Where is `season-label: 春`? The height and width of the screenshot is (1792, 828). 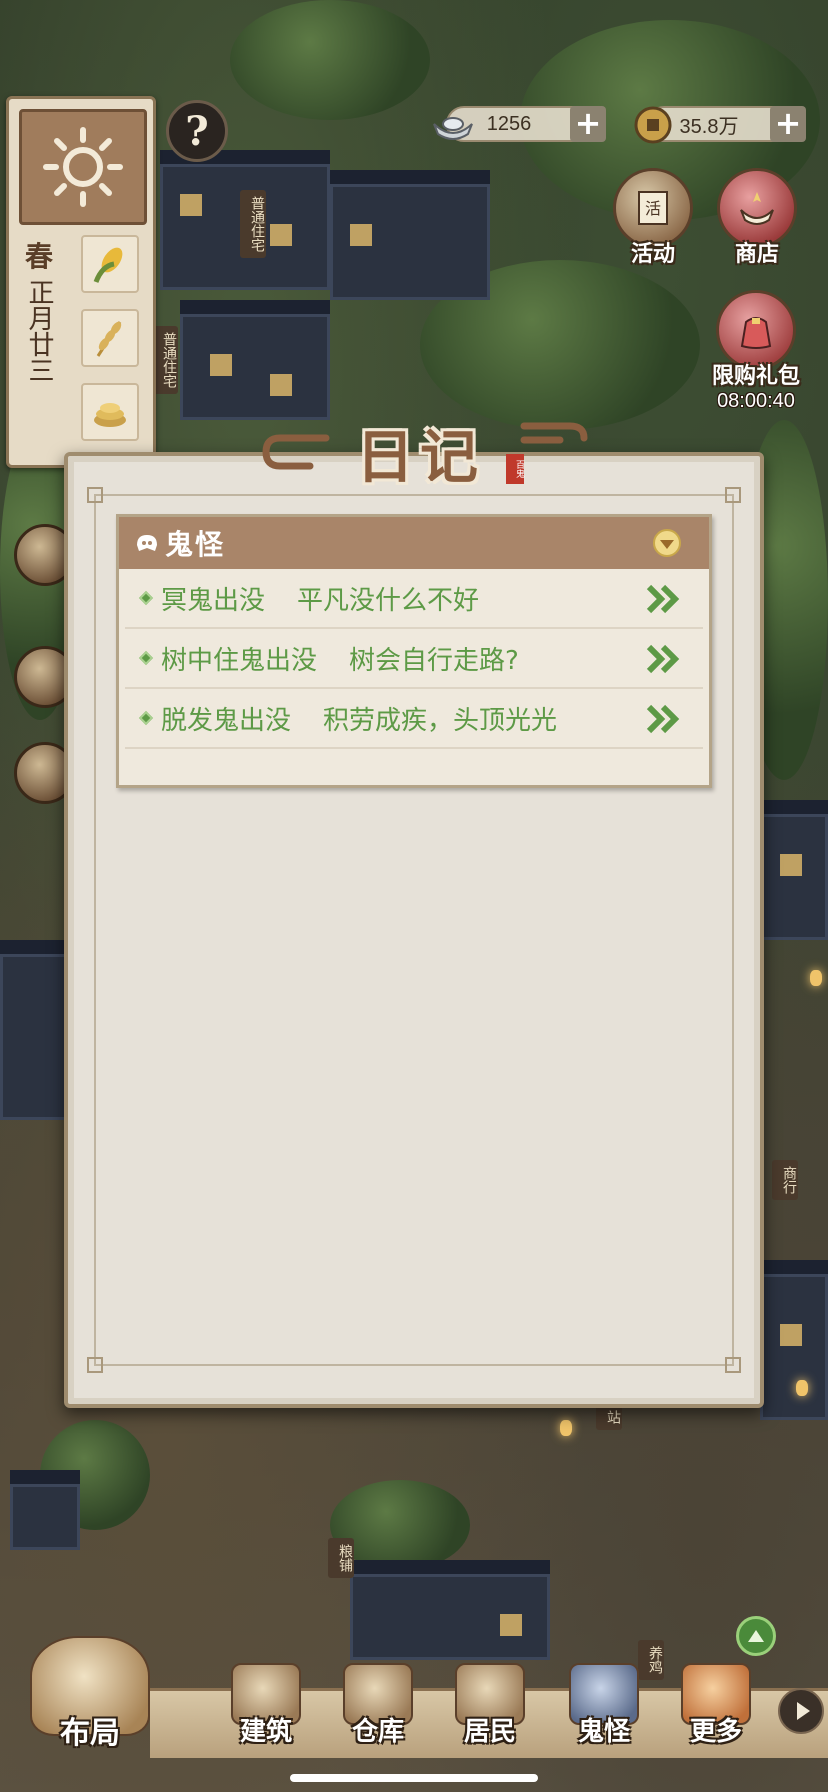 season-label: 春 is located at coordinates (38, 256).